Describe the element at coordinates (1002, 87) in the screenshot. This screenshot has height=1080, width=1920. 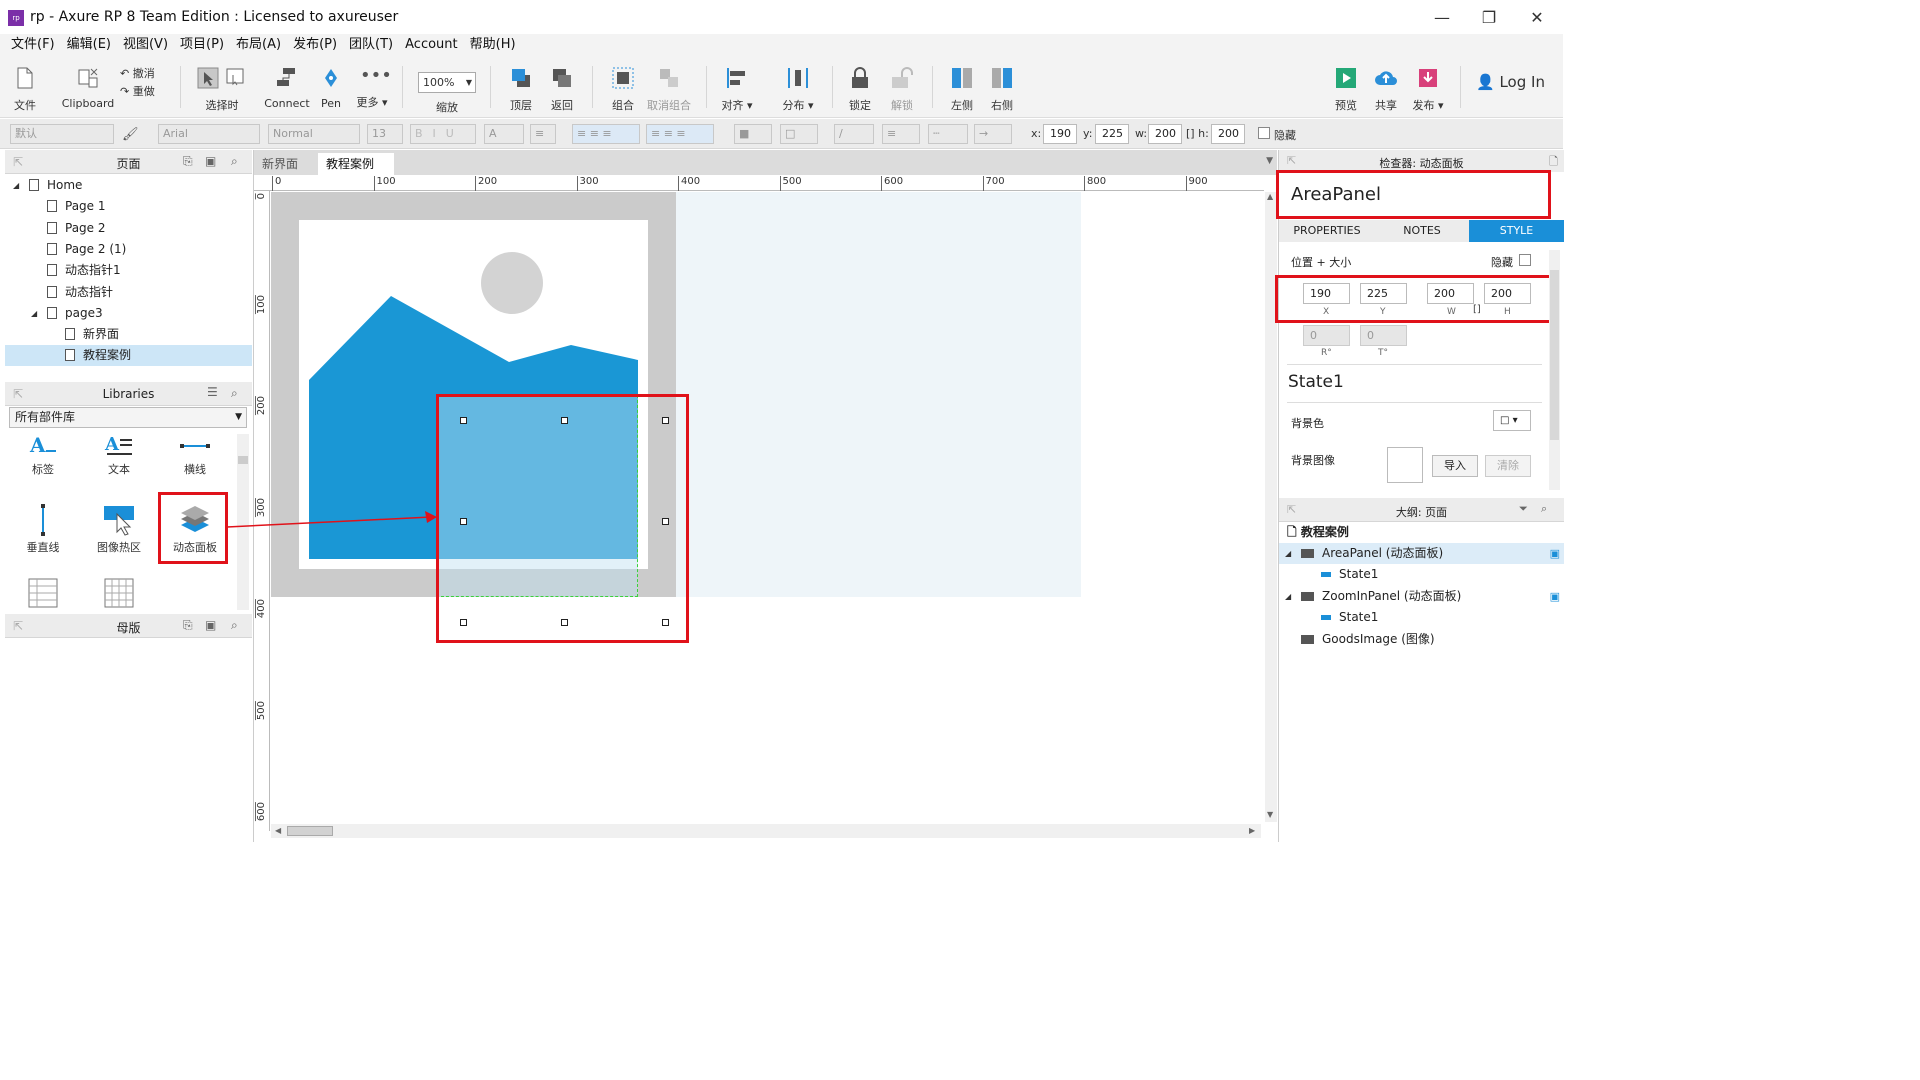
I see `right-button: 右侧` at that location.